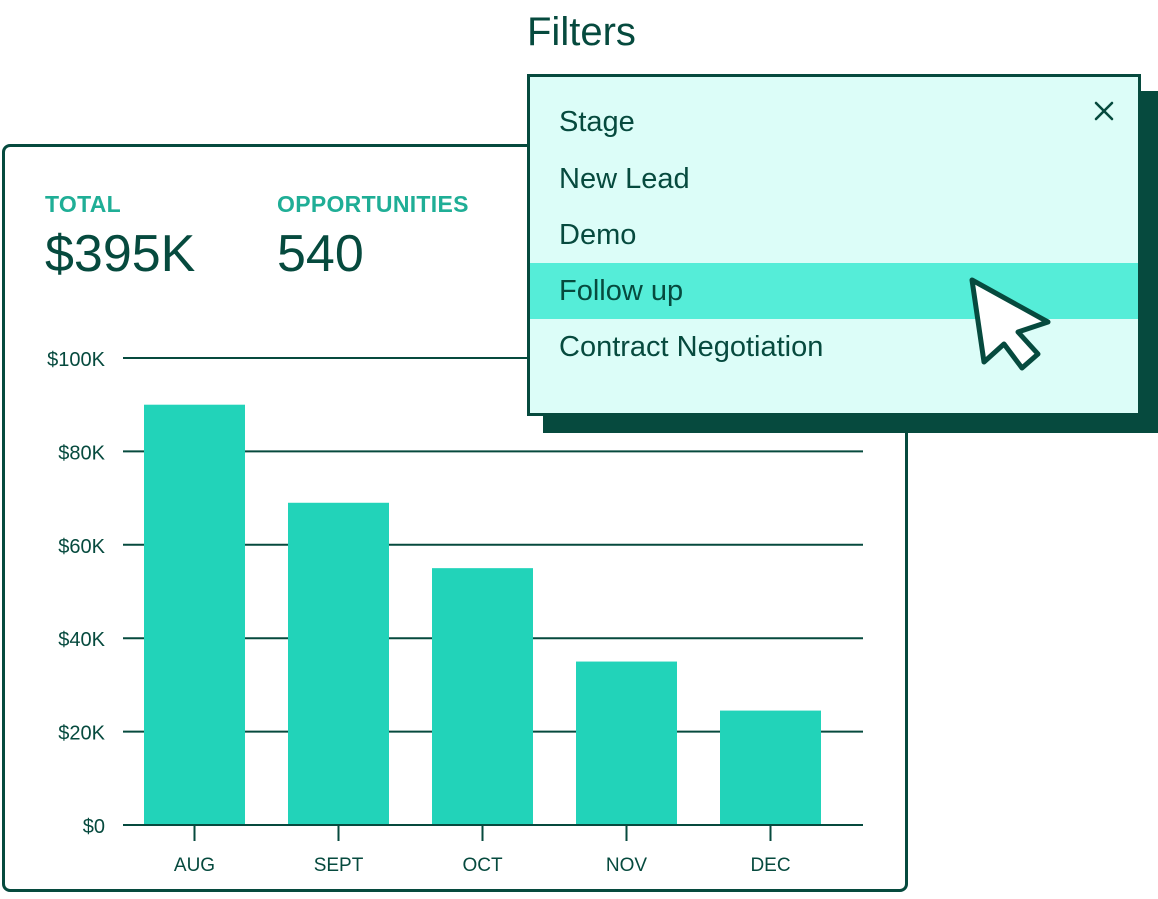  I want to click on bar-oct, so click(482, 696).